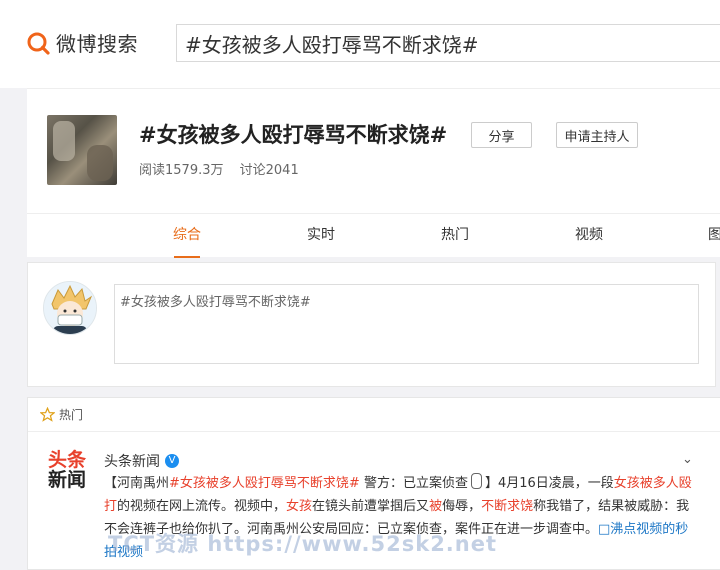  Describe the element at coordinates (374, 431) in the screenshot. I see `divider` at that location.